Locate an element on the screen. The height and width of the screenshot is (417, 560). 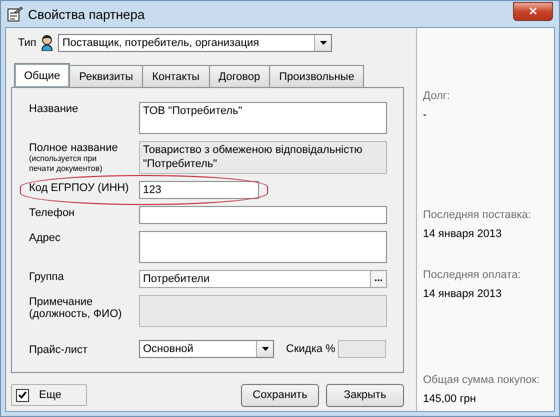
text-area: ТОВ "Потребитель" is located at coordinates (263, 118).